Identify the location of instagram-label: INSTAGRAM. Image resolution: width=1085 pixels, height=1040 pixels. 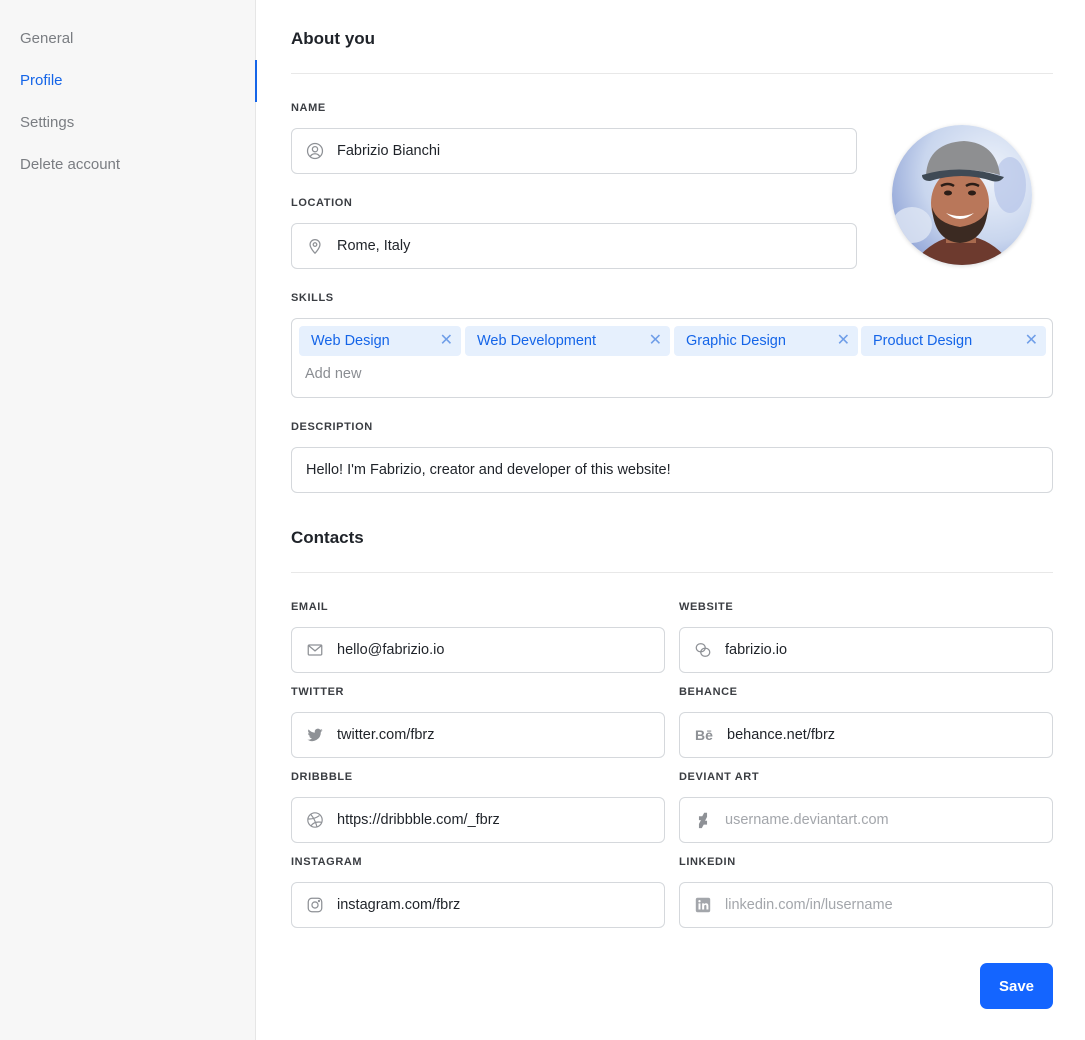
(327, 862).